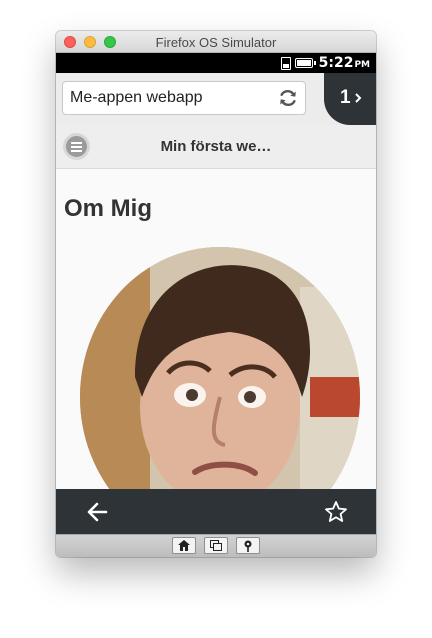 The image size is (432, 638). I want to click on simulator-toolbar, so click(216, 545).